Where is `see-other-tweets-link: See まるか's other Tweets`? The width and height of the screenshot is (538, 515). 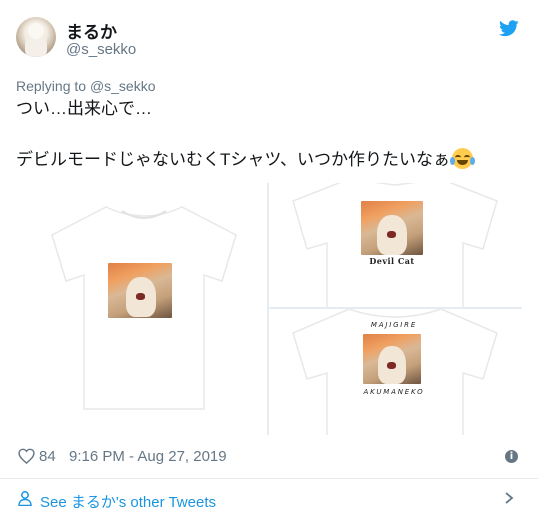 see-other-tweets-link: See まるか's other Tweets is located at coordinates (269, 497).